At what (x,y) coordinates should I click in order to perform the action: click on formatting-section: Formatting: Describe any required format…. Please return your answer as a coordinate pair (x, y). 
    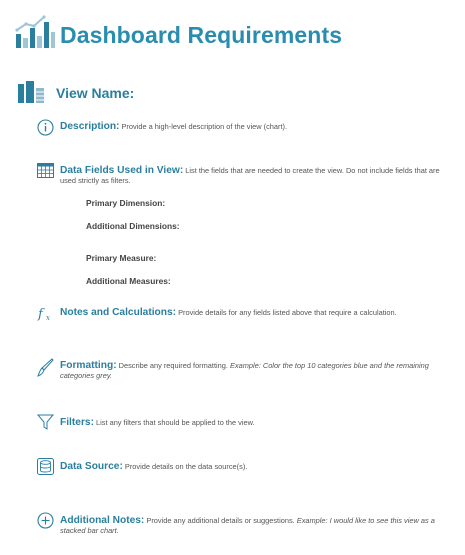
    Looking at the image, I should click on (257, 370).